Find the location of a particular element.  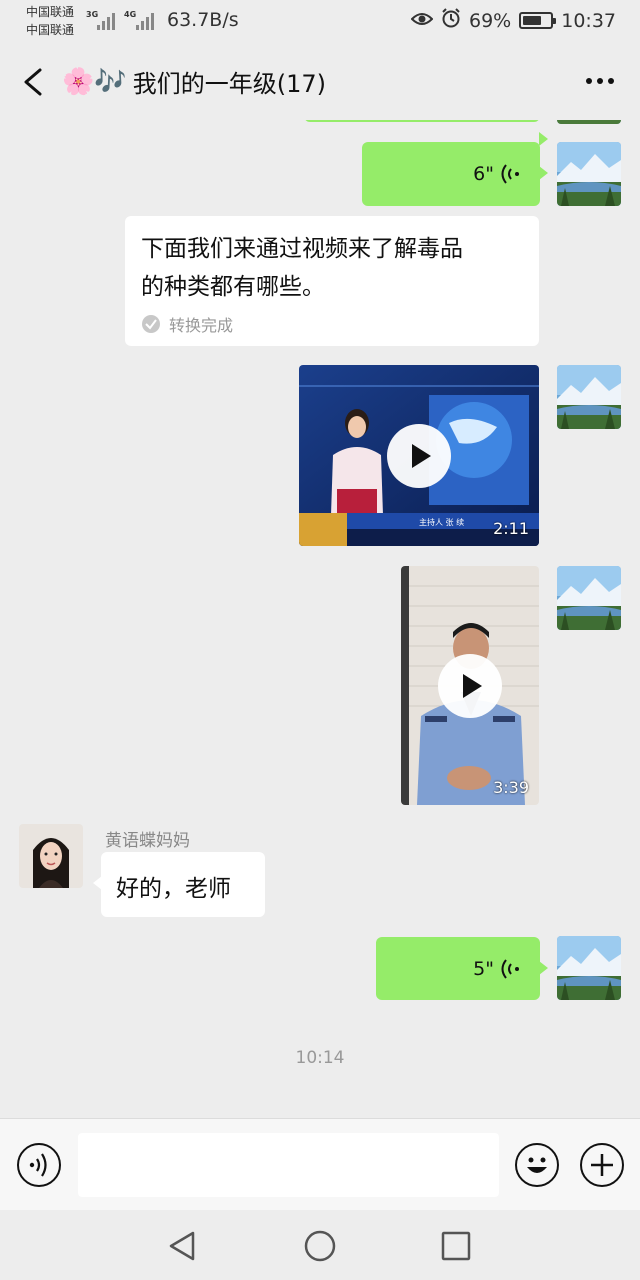

voice-message: 5" is located at coordinates (462, 968).